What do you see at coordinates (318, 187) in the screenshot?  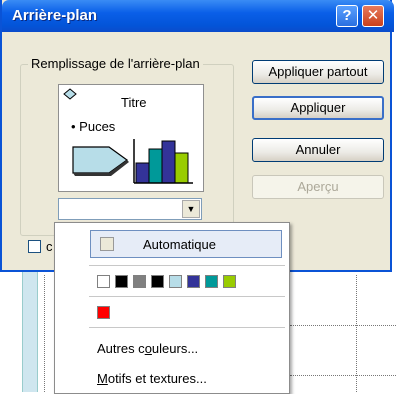 I see `preview-button: Aperçu` at bounding box center [318, 187].